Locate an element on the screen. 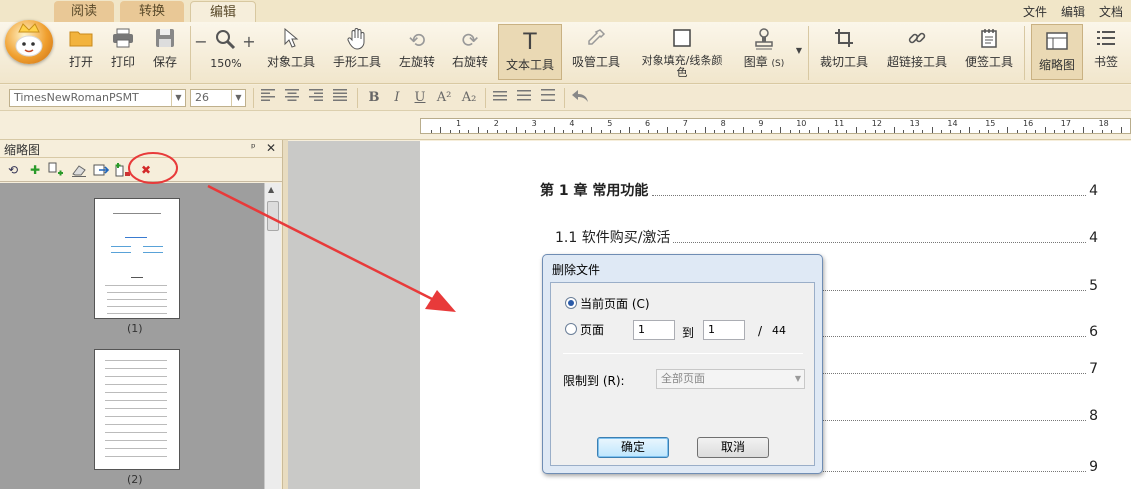  app-logo is located at coordinates (29, 42).